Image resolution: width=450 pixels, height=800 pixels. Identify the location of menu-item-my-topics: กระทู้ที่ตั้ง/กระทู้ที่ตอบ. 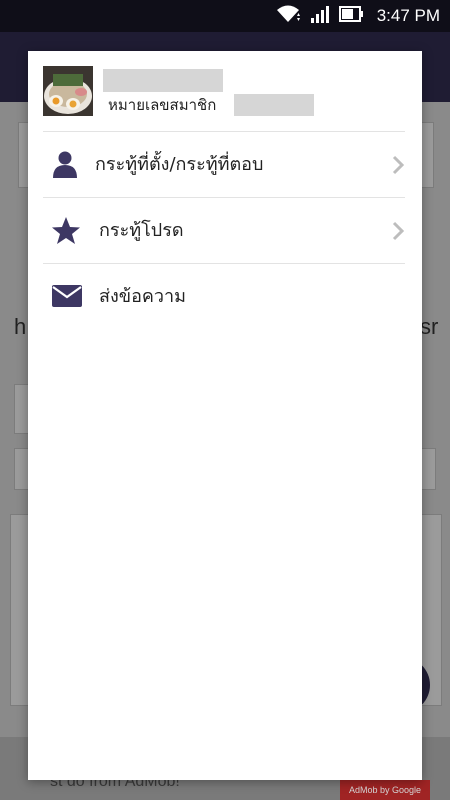
(225, 165).